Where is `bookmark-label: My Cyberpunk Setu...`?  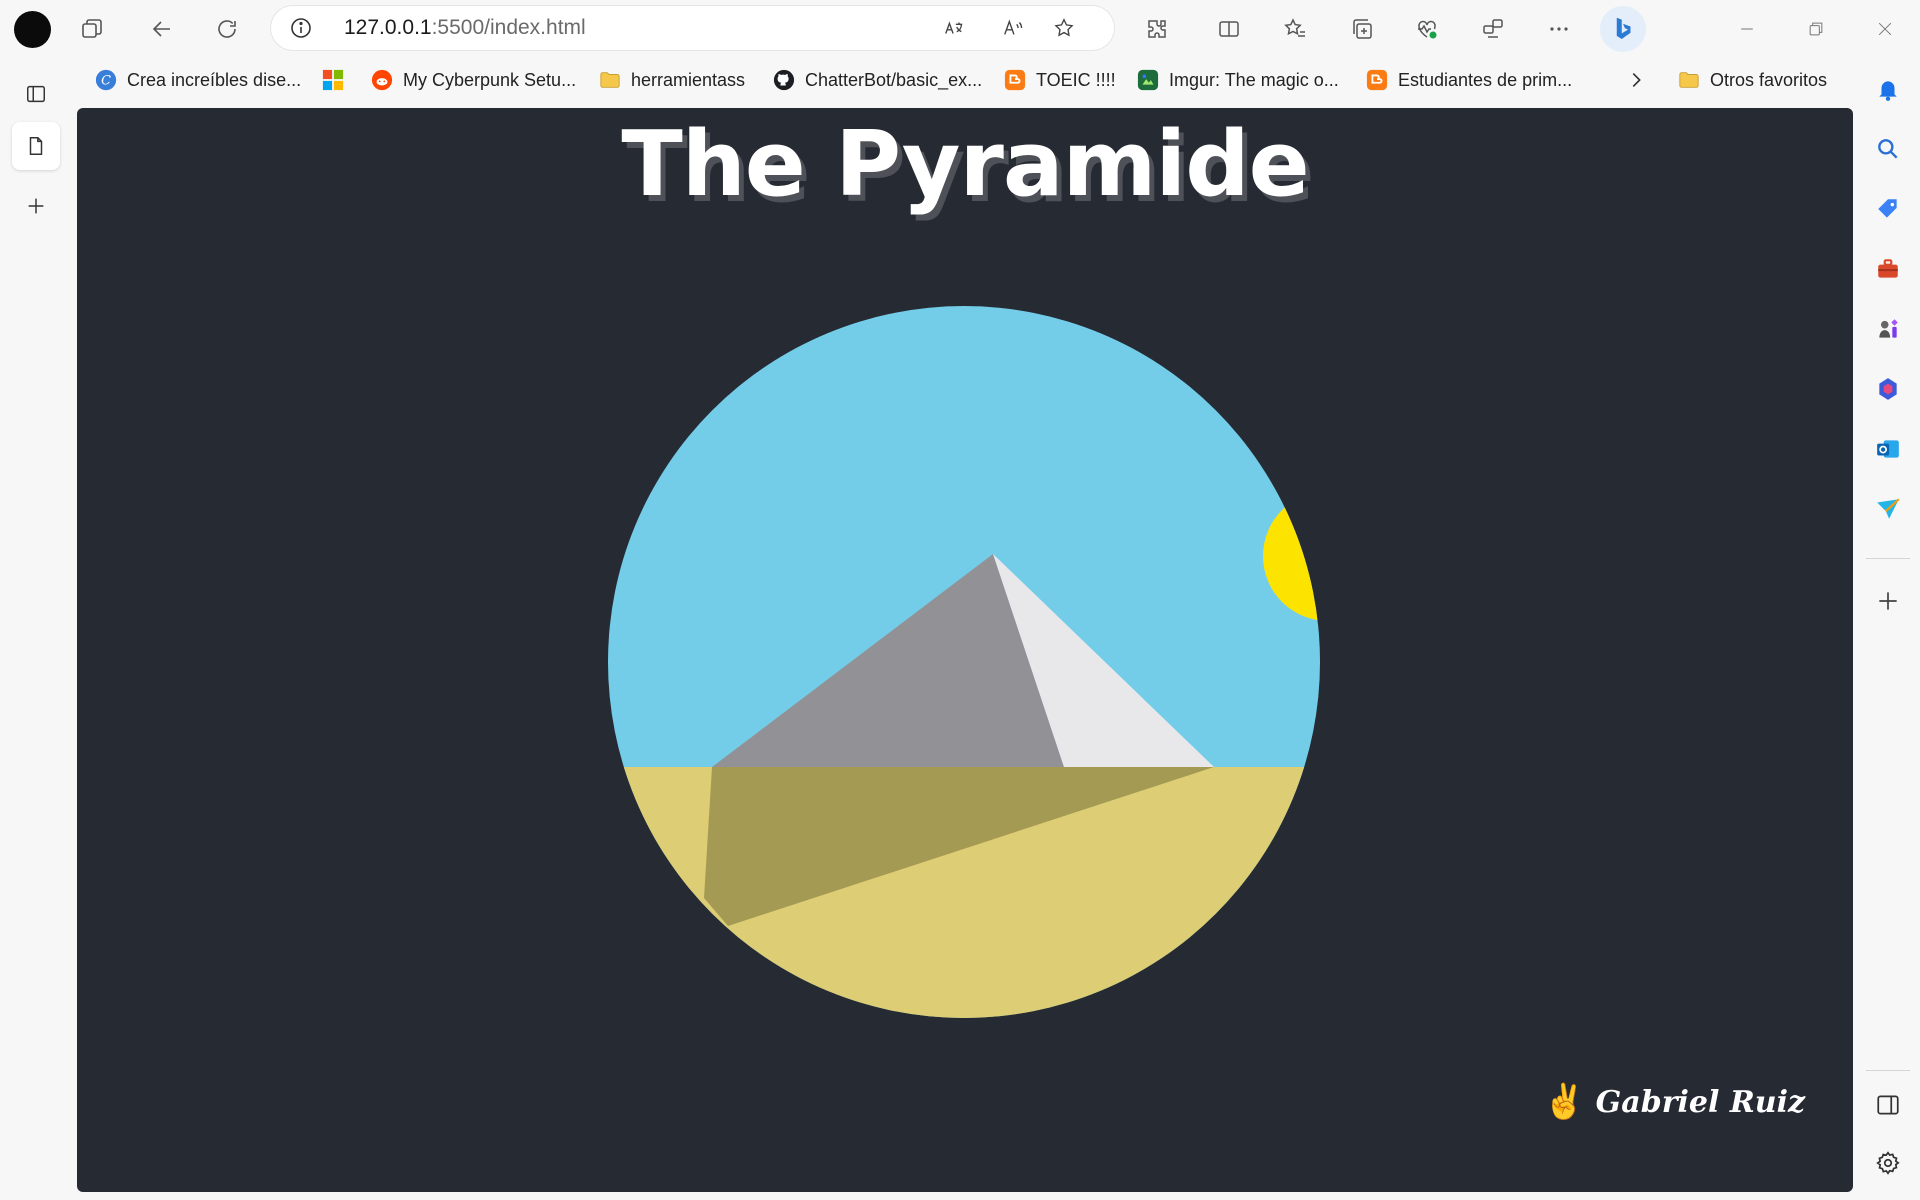
bookmark-label: My Cyberpunk Setu... is located at coordinates (490, 79).